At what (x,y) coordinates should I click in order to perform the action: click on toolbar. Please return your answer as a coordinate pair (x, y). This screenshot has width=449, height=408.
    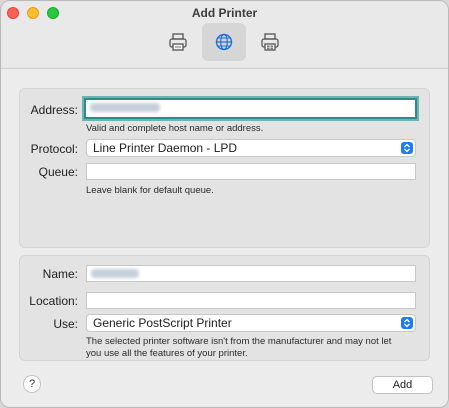
    Looking at the image, I should click on (224, 42).